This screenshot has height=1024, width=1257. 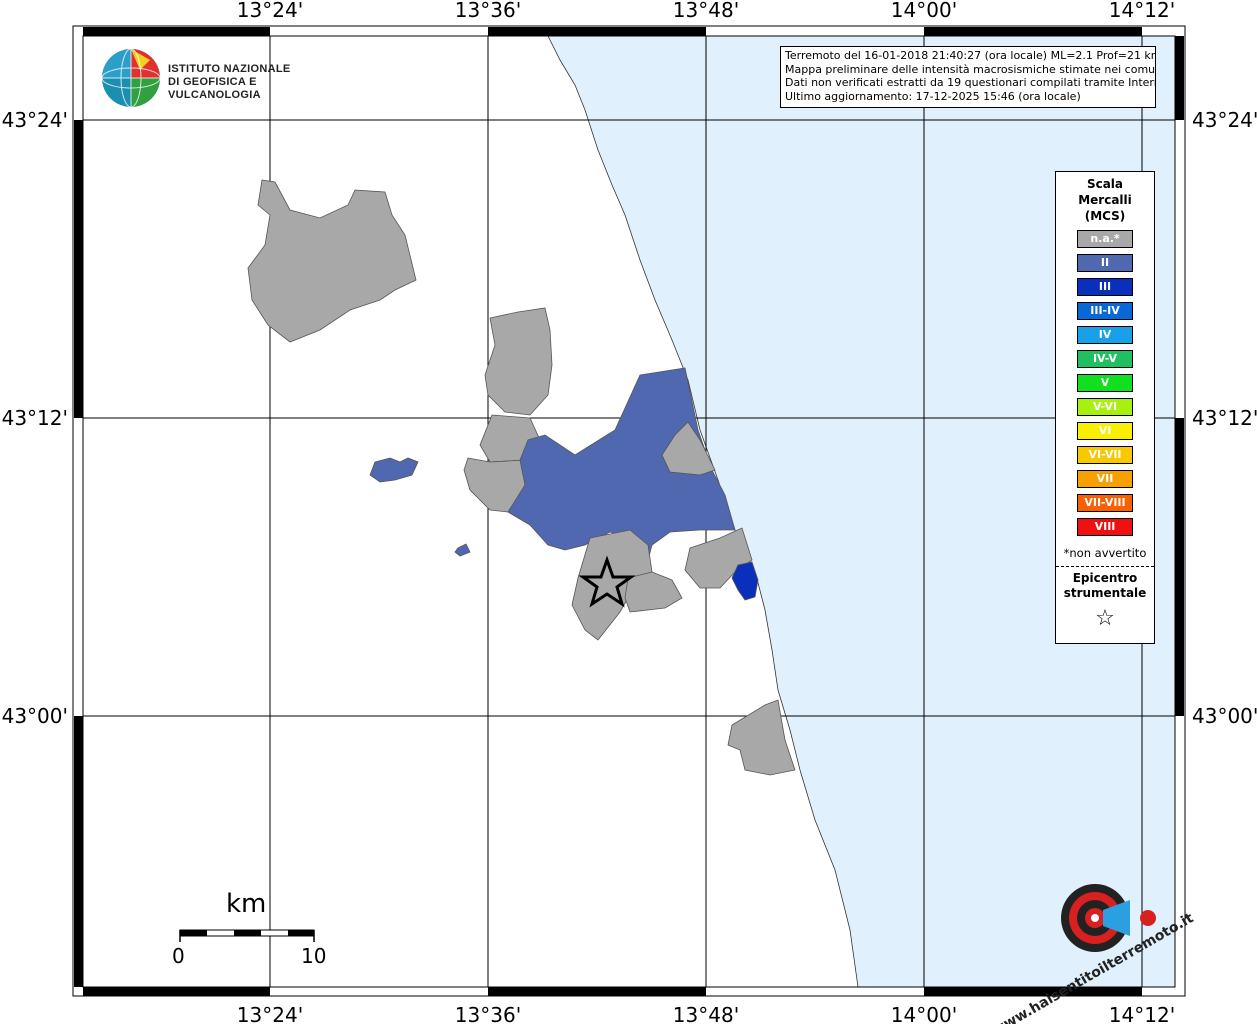 I want to click on legend-swatch: V-VI, so click(x=1105, y=407).